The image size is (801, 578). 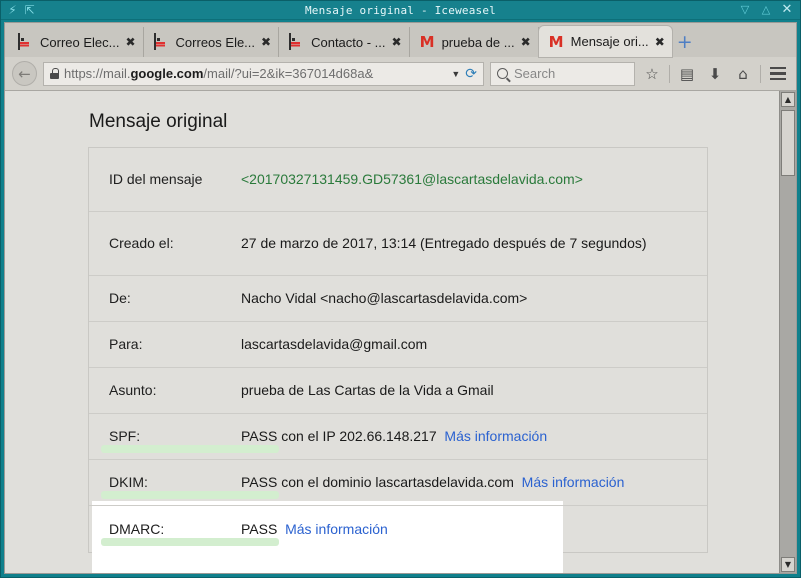 I want to click on dkim-more-info-link: Más información, so click(x=573, y=482).